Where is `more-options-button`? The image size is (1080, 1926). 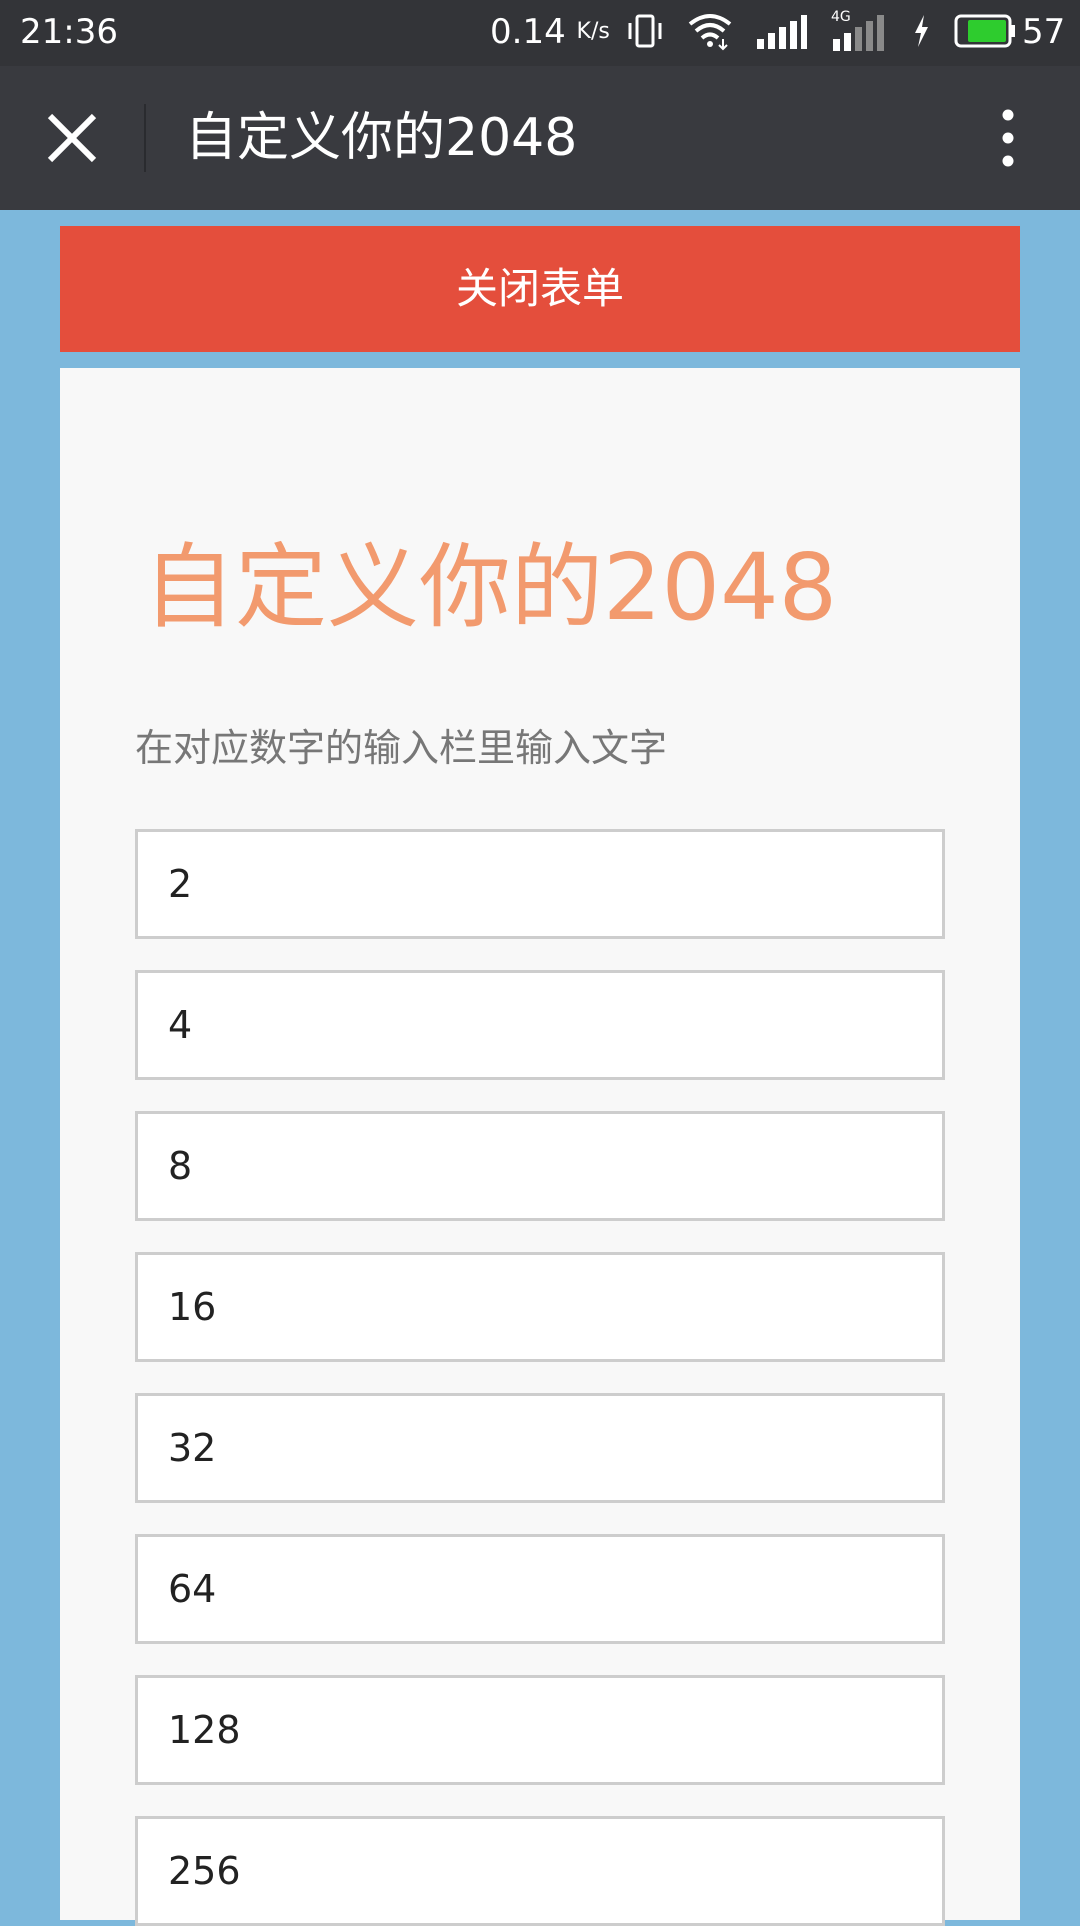 more-options-button is located at coordinates (1008, 138).